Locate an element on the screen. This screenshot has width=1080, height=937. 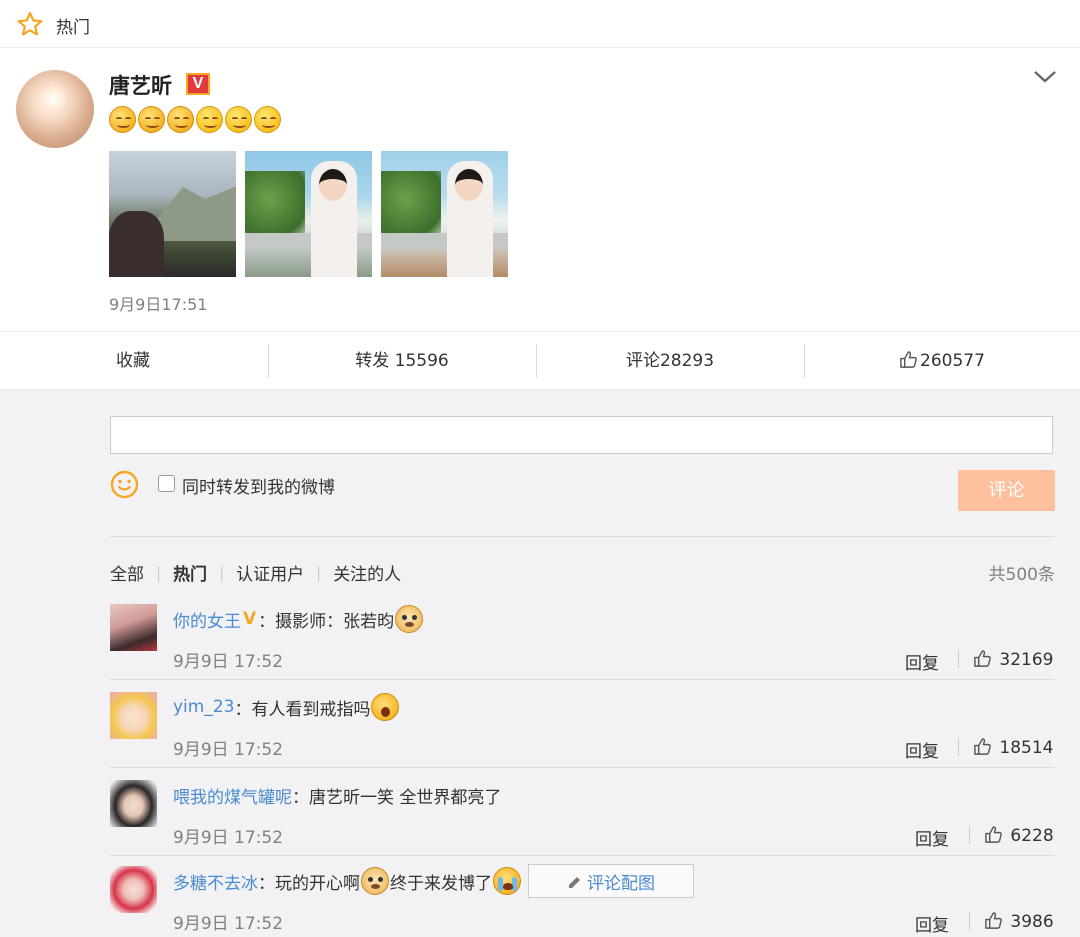
comment-filters: 全部 | 热门 | 认证用户 | 关注的人 is located at coordinates (255, 573).